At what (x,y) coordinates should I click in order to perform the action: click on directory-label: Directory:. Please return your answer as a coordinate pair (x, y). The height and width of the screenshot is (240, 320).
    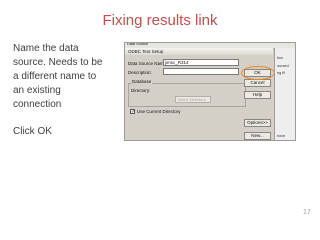
    Looking at the image, I should click on (141, 90).